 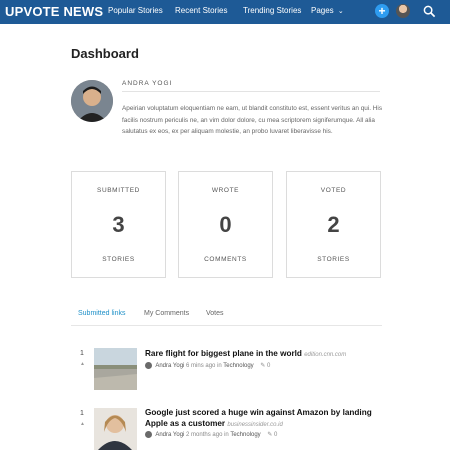 I want to click on nav-link-trending: Trending Stories, so click(x=272, y=10).